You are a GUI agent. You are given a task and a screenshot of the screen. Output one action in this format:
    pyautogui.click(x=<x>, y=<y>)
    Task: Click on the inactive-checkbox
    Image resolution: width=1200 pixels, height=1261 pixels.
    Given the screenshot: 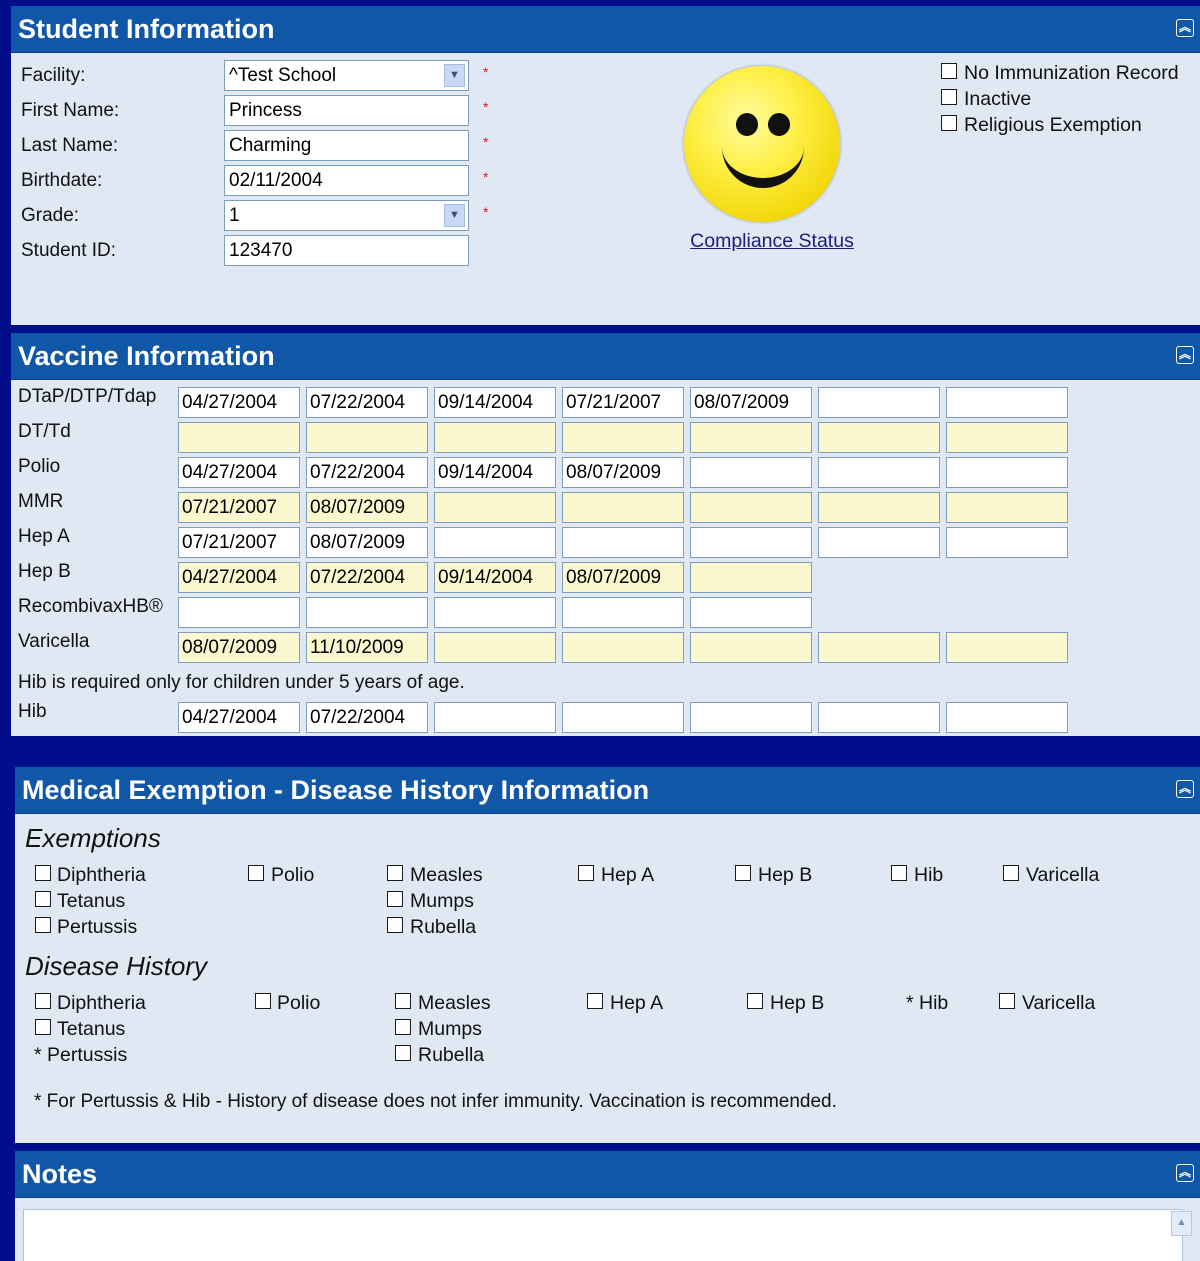 What is the action you would take?
    pyautogui.click(x=949, y=97)
    